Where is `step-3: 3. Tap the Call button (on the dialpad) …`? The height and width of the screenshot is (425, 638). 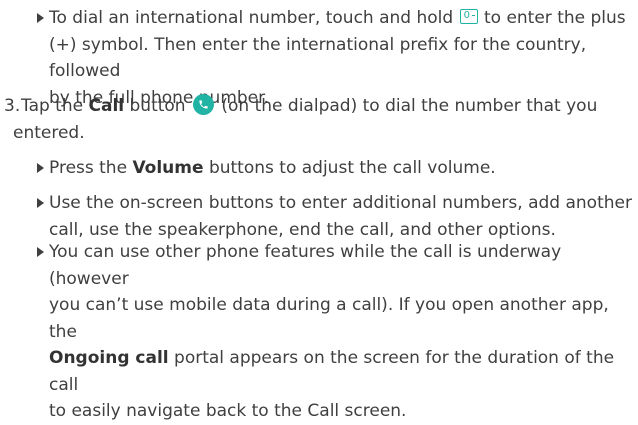
step-3: 3. Tap the Call button (on the dialpad) … is located at coordinates (319, 119).